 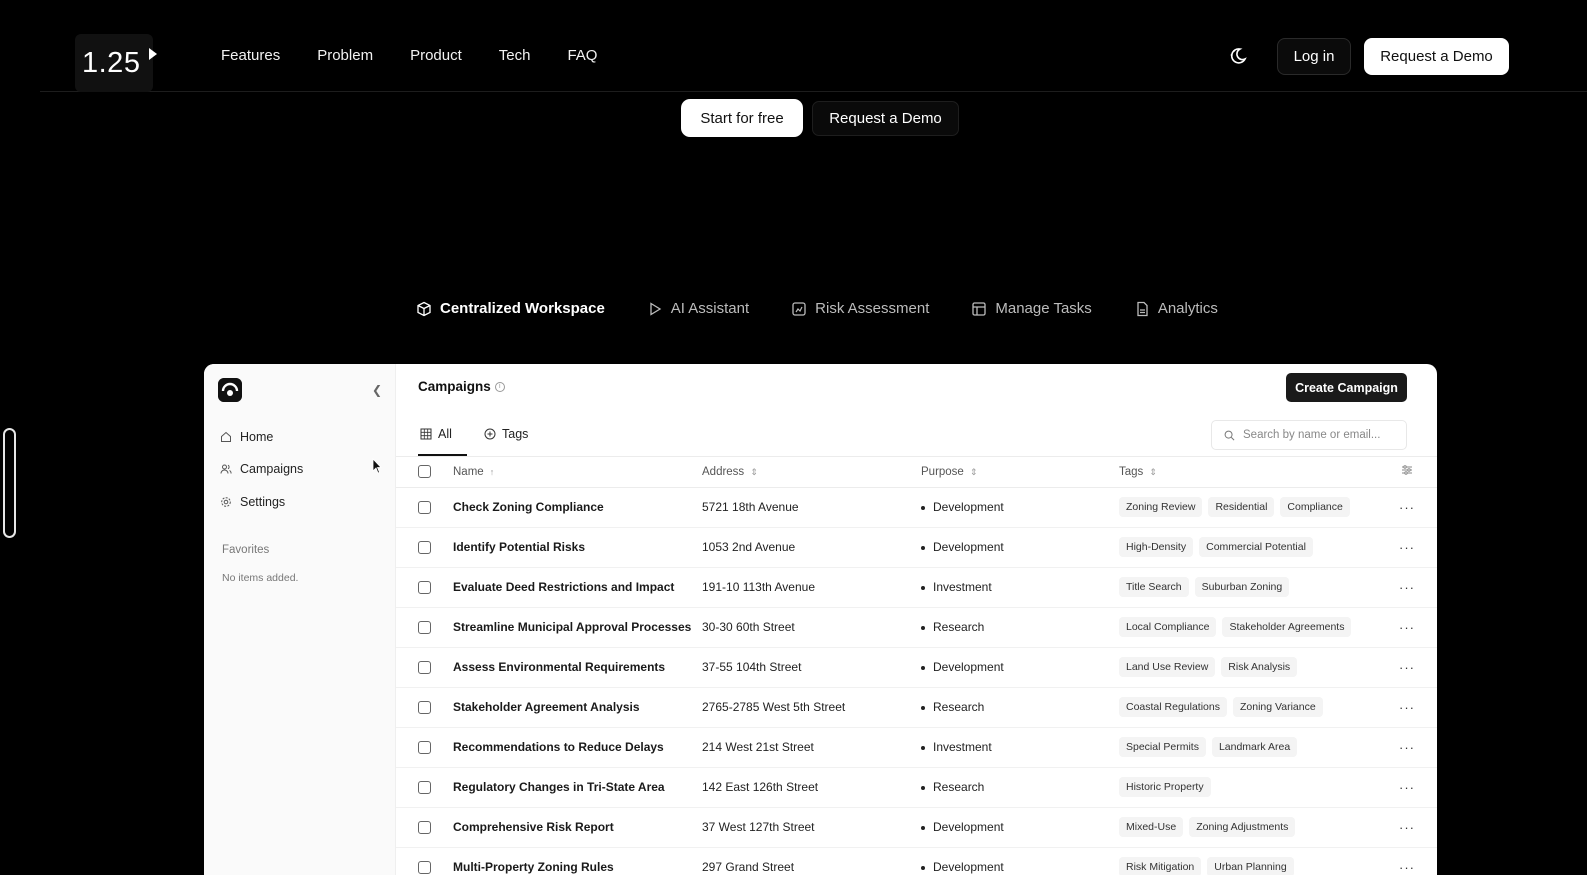 What do you see at coordinates (1151, 827) in the screenshot?
I see `tag-badge: Mixed-Use` at bounding box center [1151, 827].